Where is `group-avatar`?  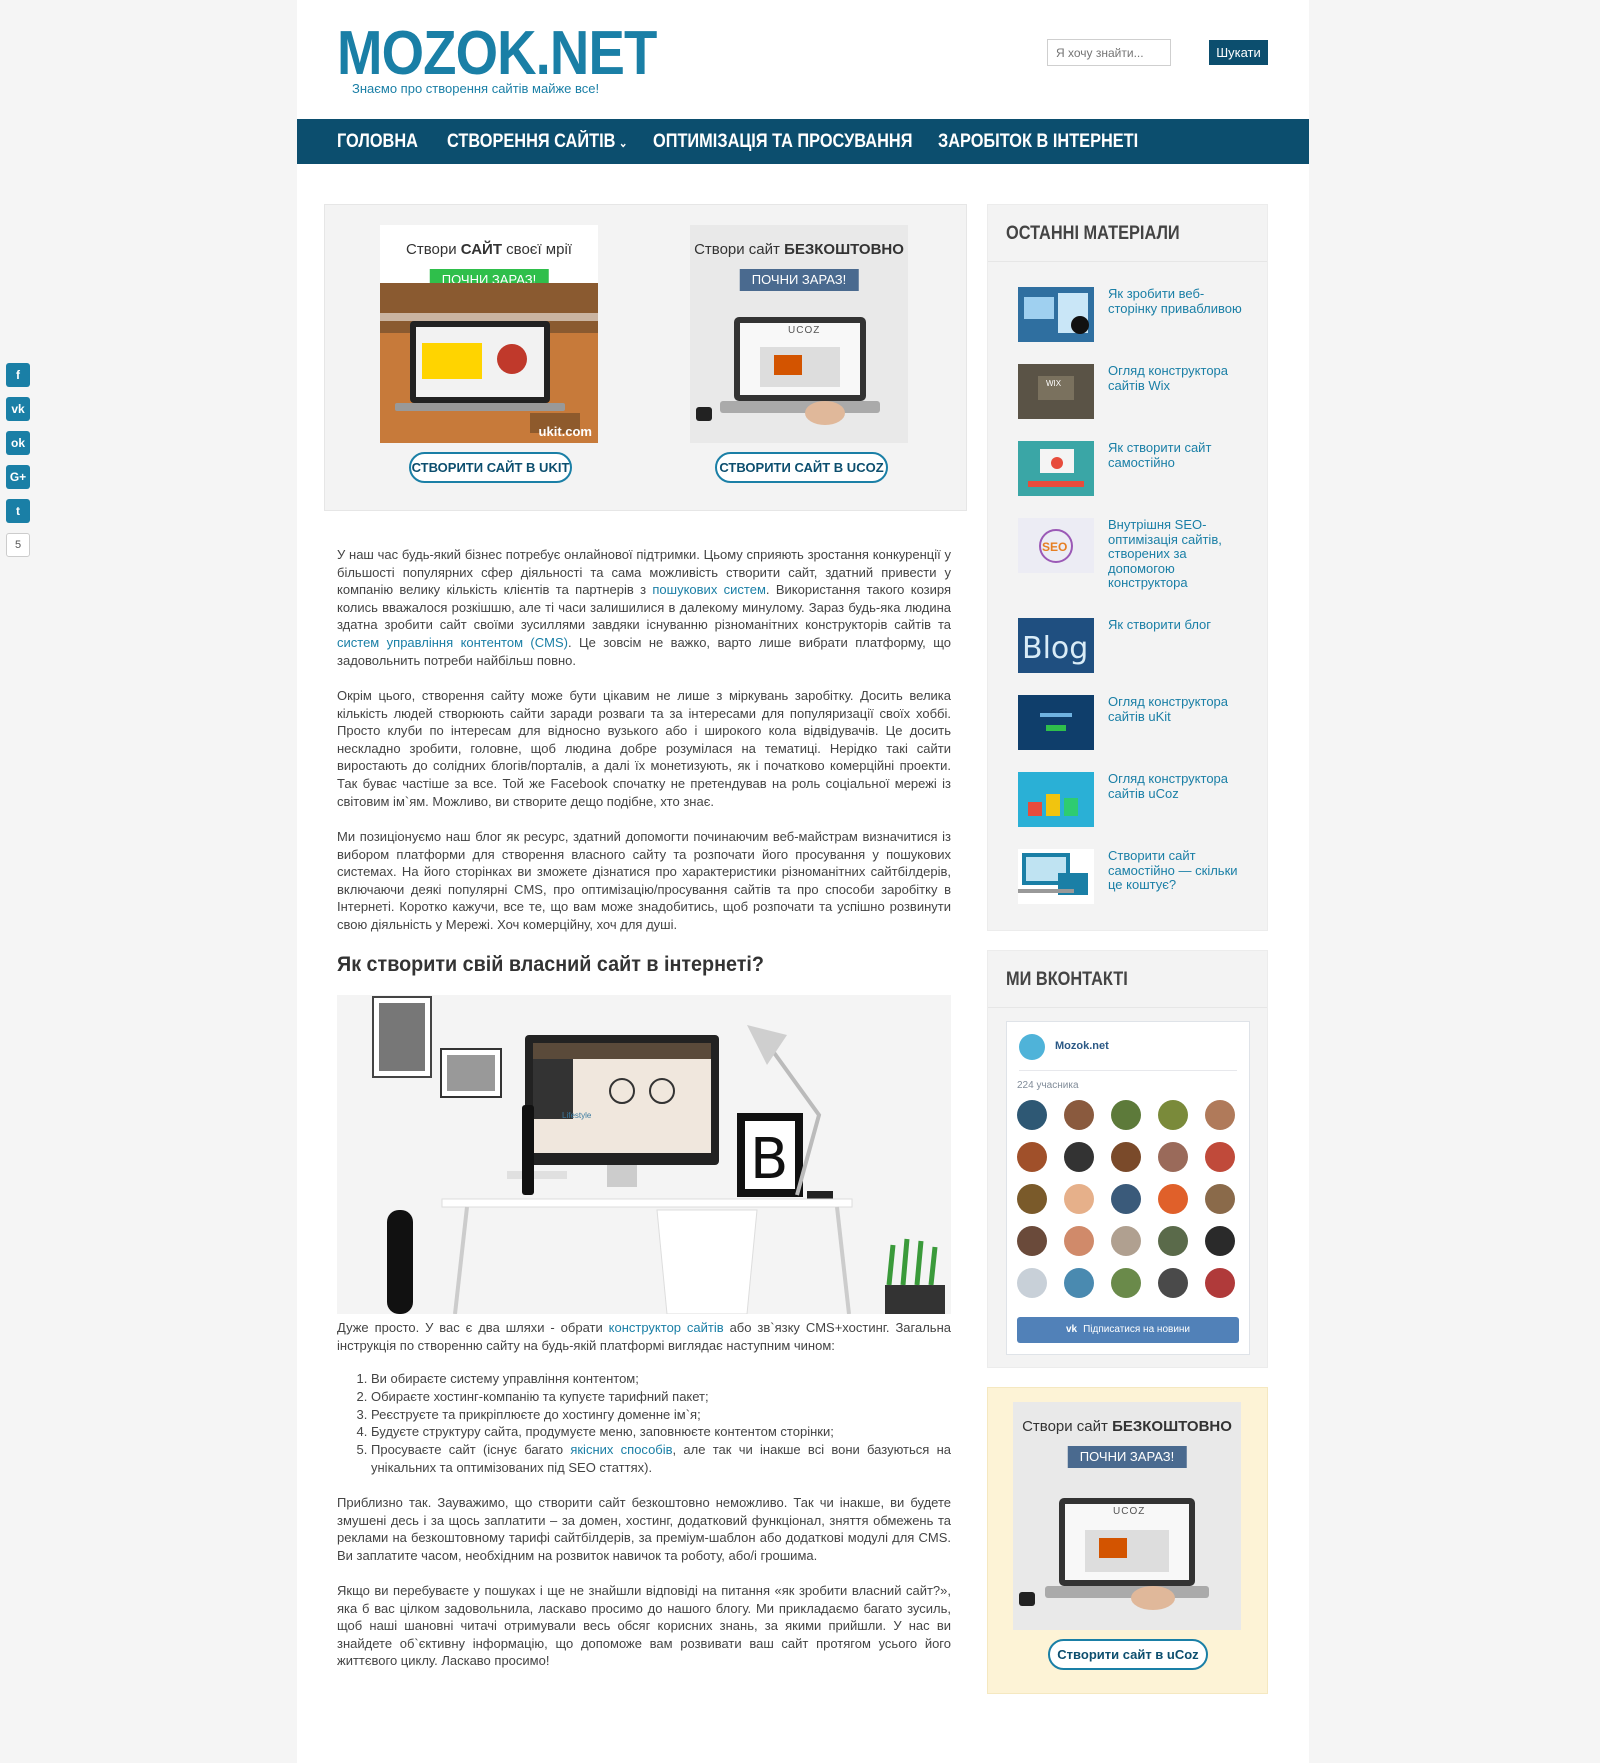
group-avatar is located at coordinates (1032, 1047).